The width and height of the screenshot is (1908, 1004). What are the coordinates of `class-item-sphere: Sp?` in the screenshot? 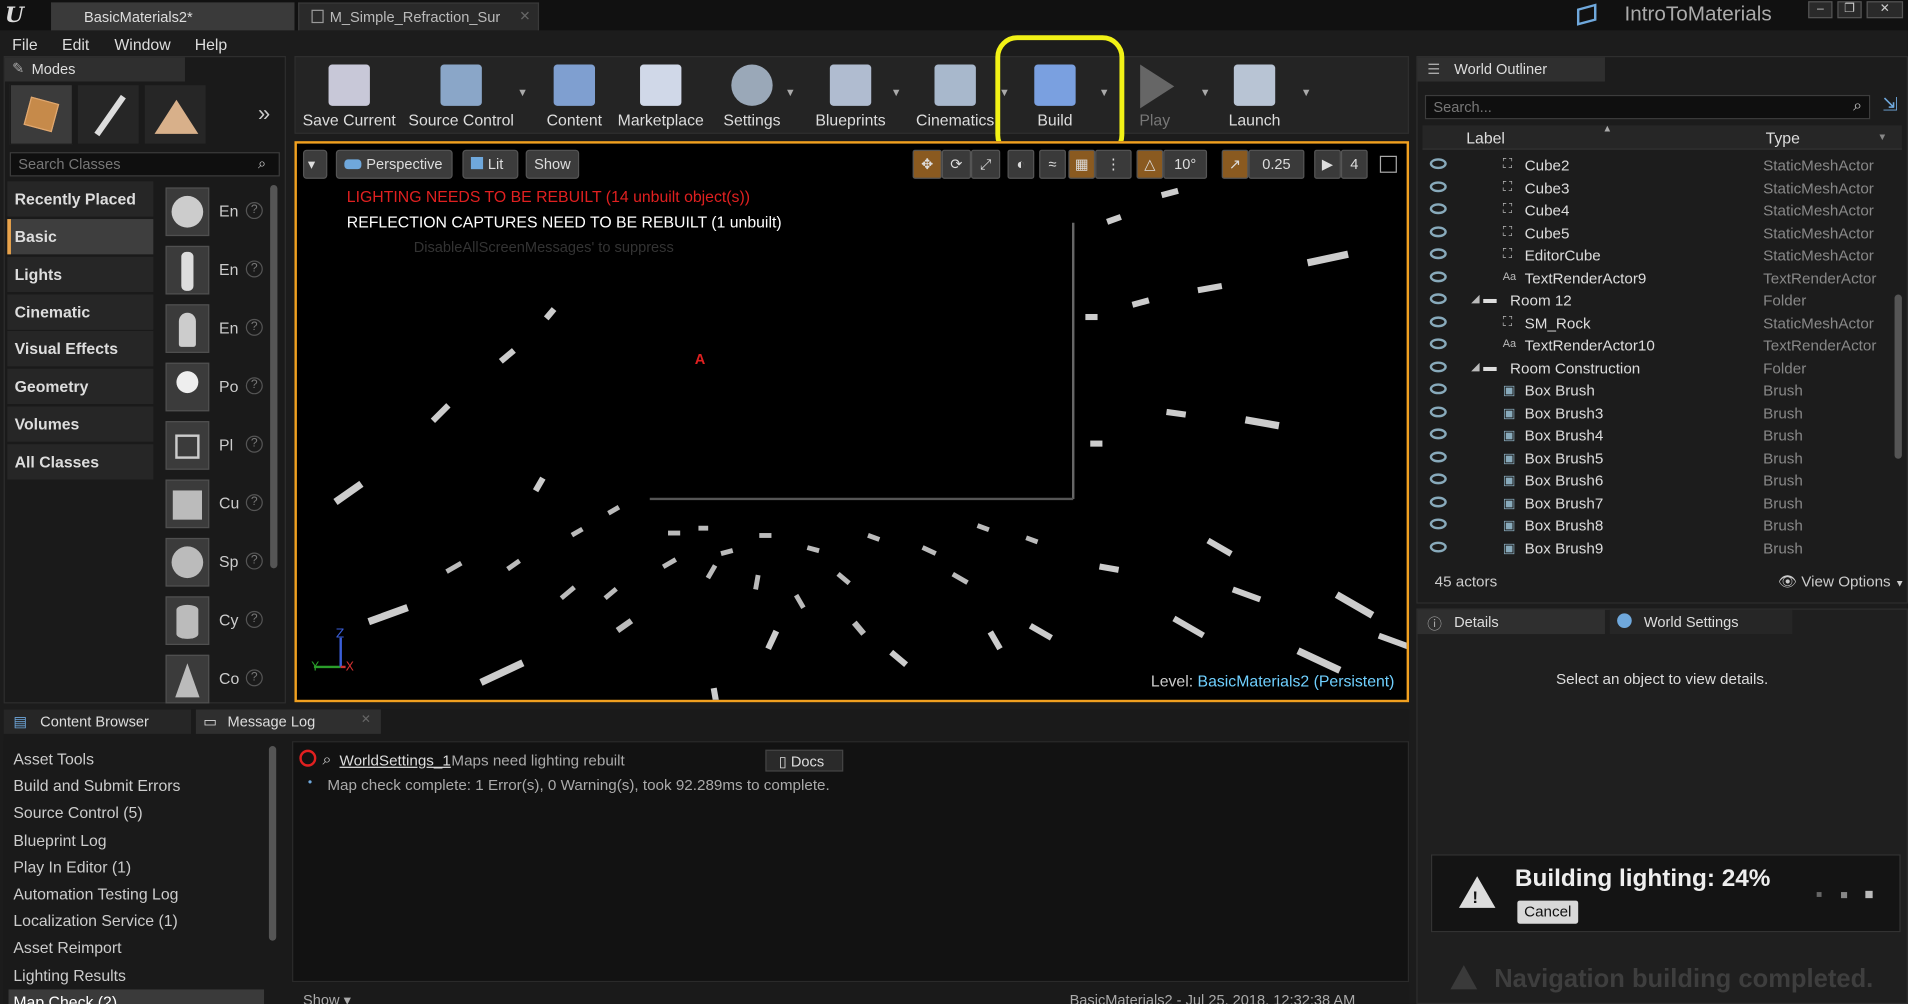 It's located at (213, 563).